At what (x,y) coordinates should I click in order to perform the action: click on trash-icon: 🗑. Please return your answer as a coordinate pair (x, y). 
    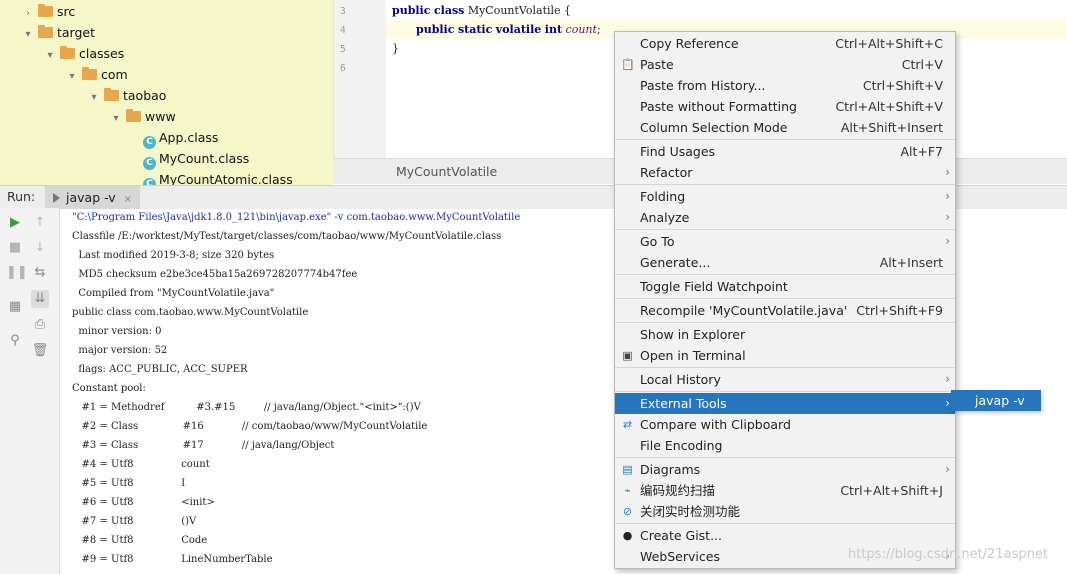
    Looking at the image, I should click on (40, 351).